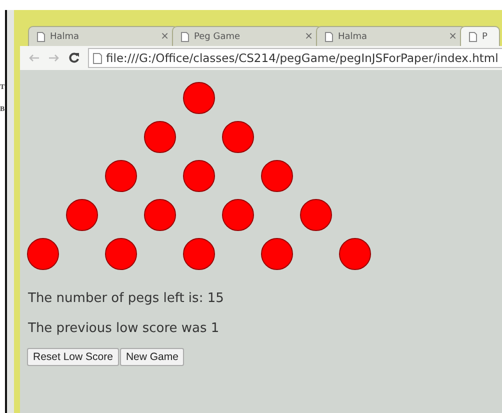  Describe the element at coordinates (74, 58) in the screenshot. I see `reload-icon` at that location.